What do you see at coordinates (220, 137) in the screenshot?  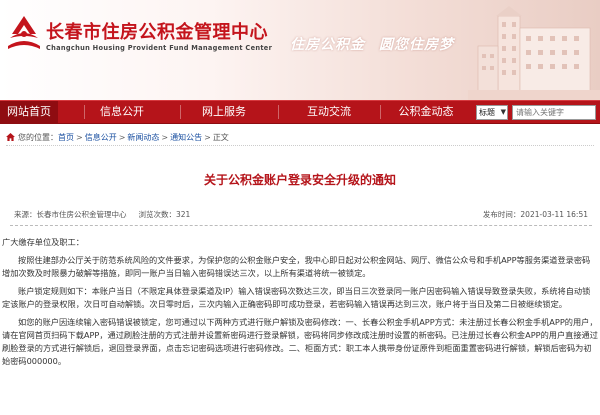 I see `breadcrumb-current: 正文` at bounding box center [220, 137].